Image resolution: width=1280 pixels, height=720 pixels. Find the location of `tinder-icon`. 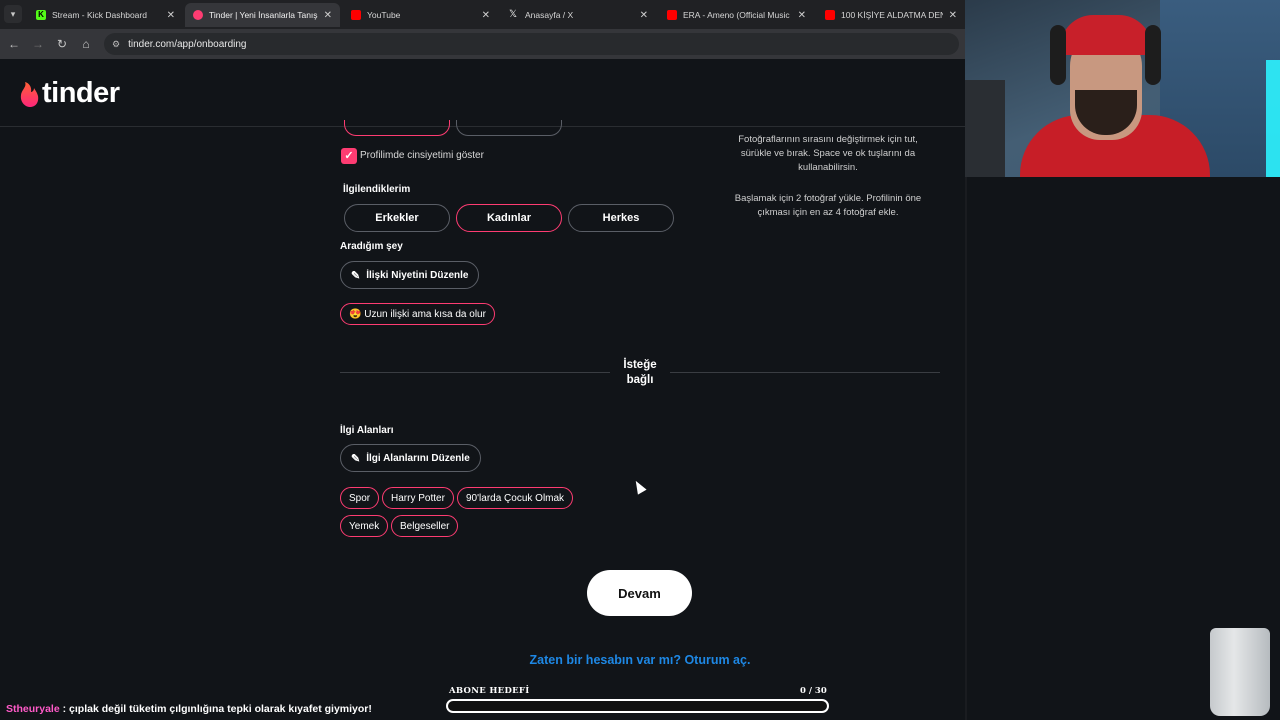

tinder-icon is located at coordinates (198, 15).